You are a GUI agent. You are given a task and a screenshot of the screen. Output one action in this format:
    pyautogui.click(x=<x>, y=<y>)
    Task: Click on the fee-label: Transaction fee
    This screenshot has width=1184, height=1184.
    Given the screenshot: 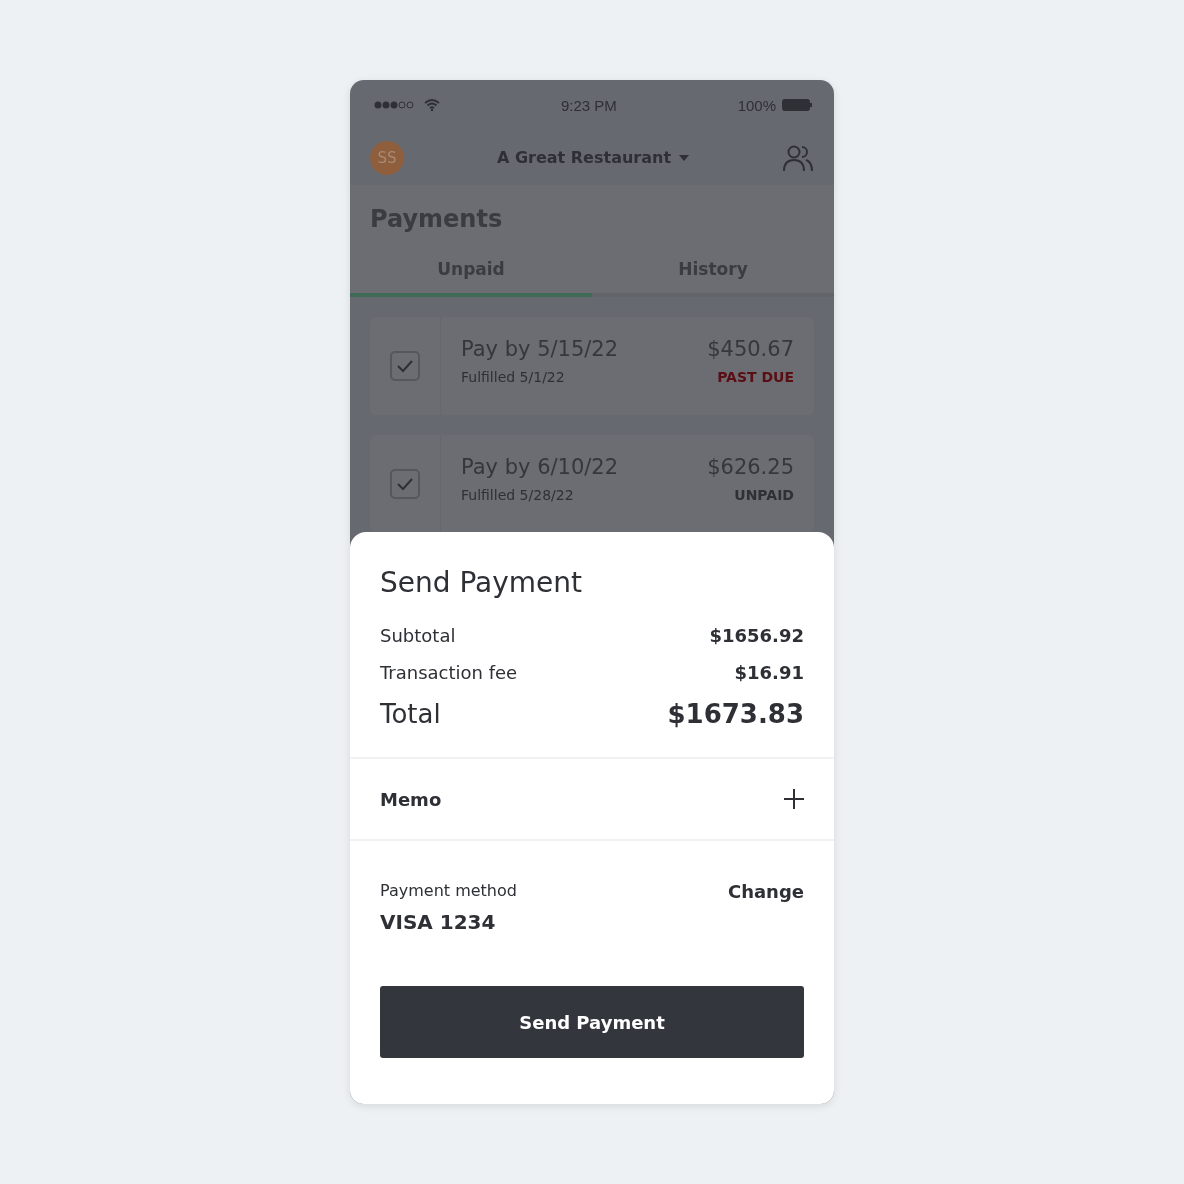 What is the action you would take?
    pyautogui.click(x=449, y=672)
    